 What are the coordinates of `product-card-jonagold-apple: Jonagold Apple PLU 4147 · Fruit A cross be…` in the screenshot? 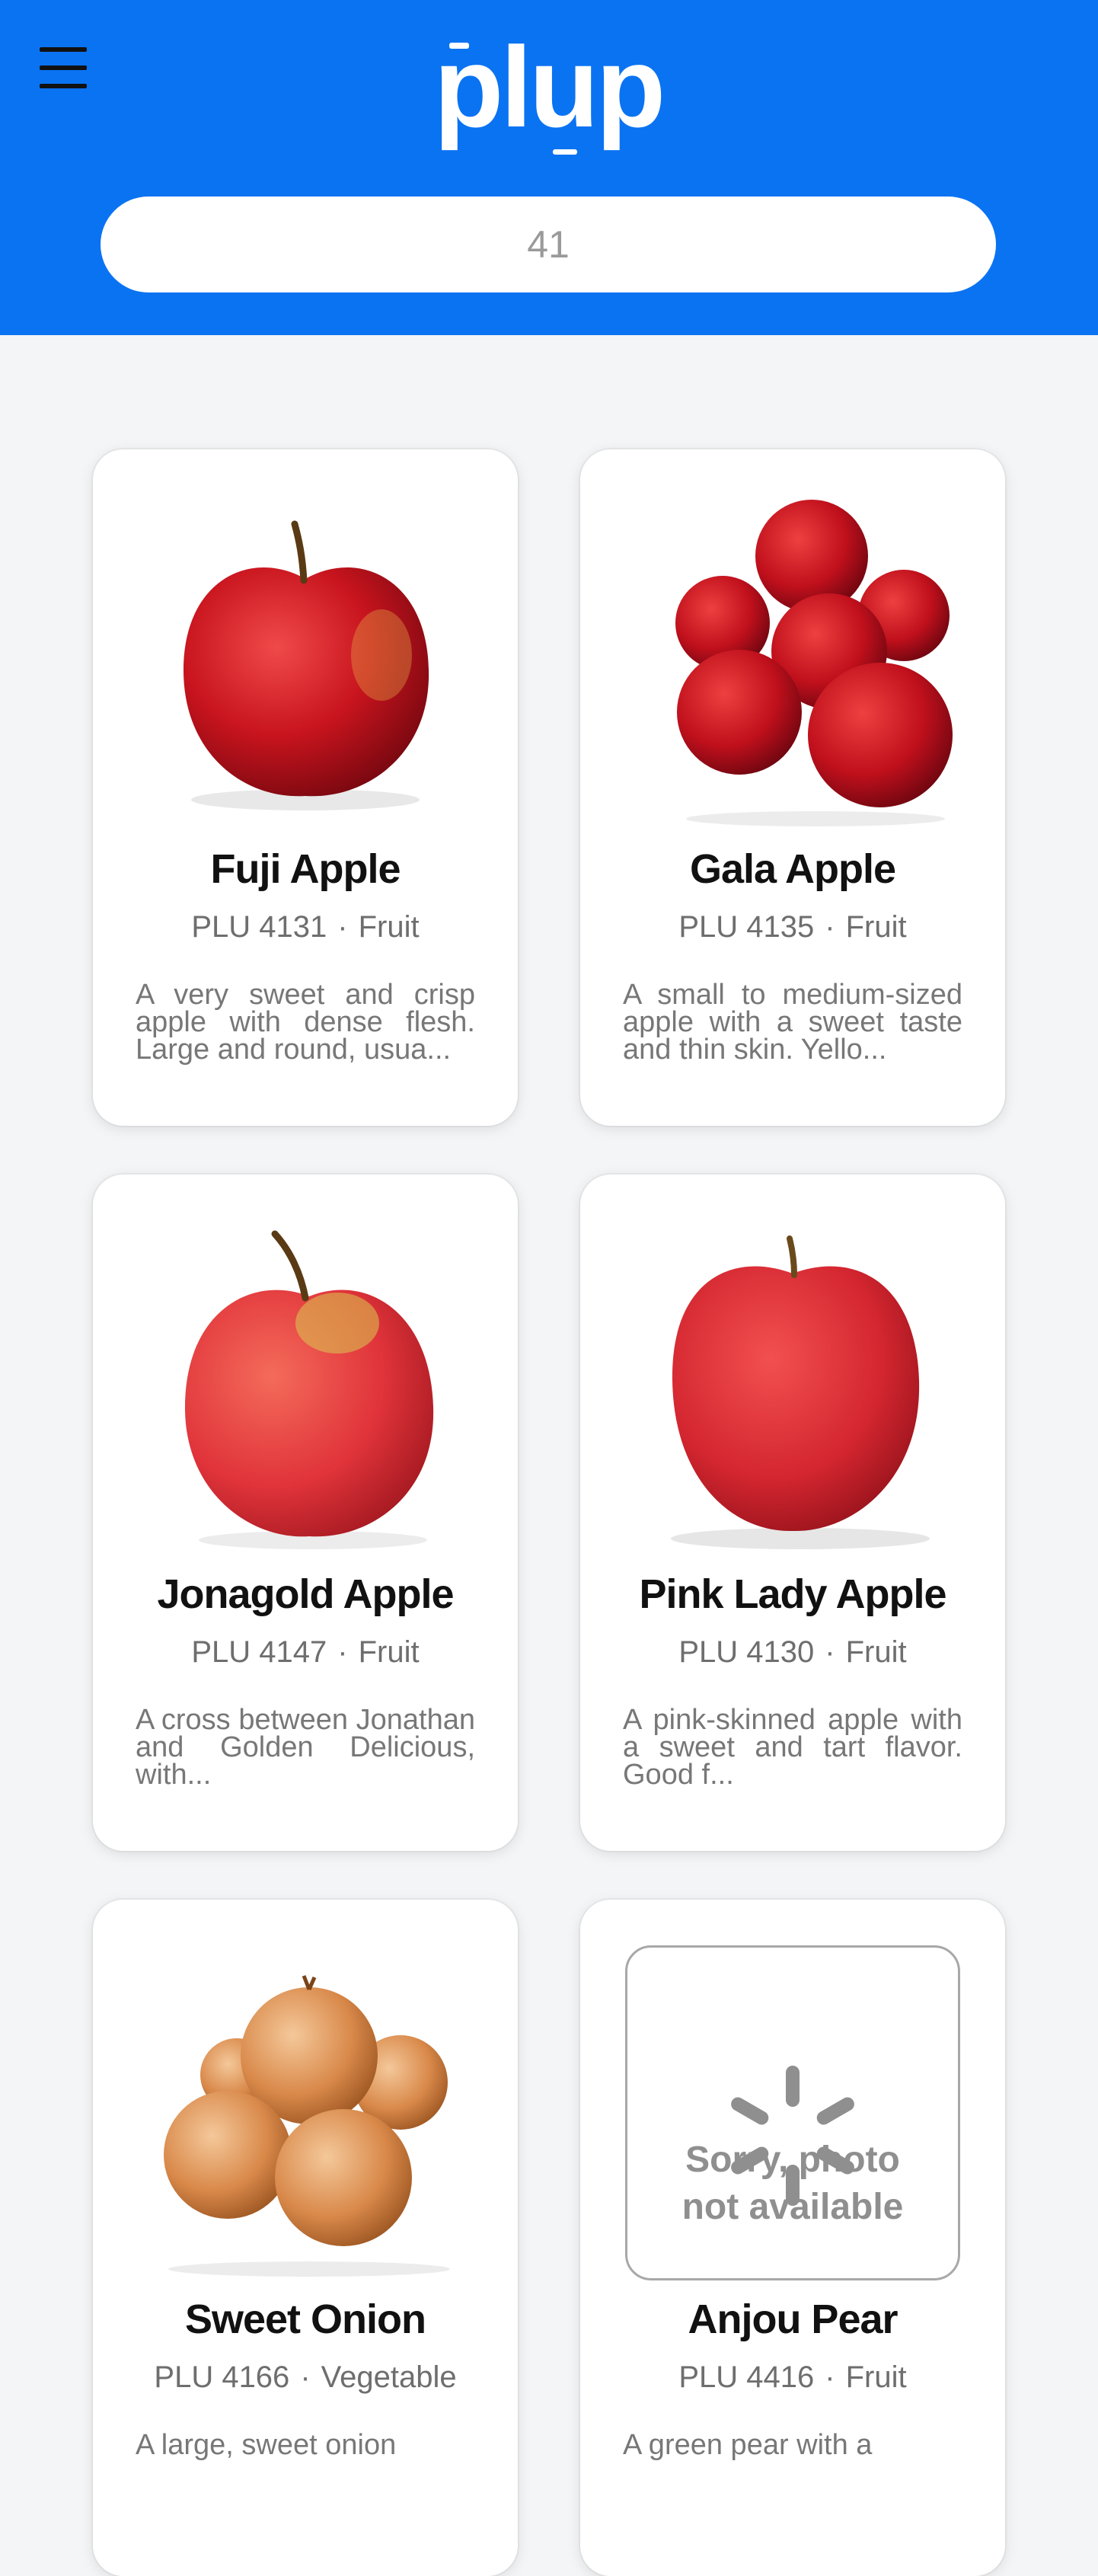 It's located at (305, 1513).